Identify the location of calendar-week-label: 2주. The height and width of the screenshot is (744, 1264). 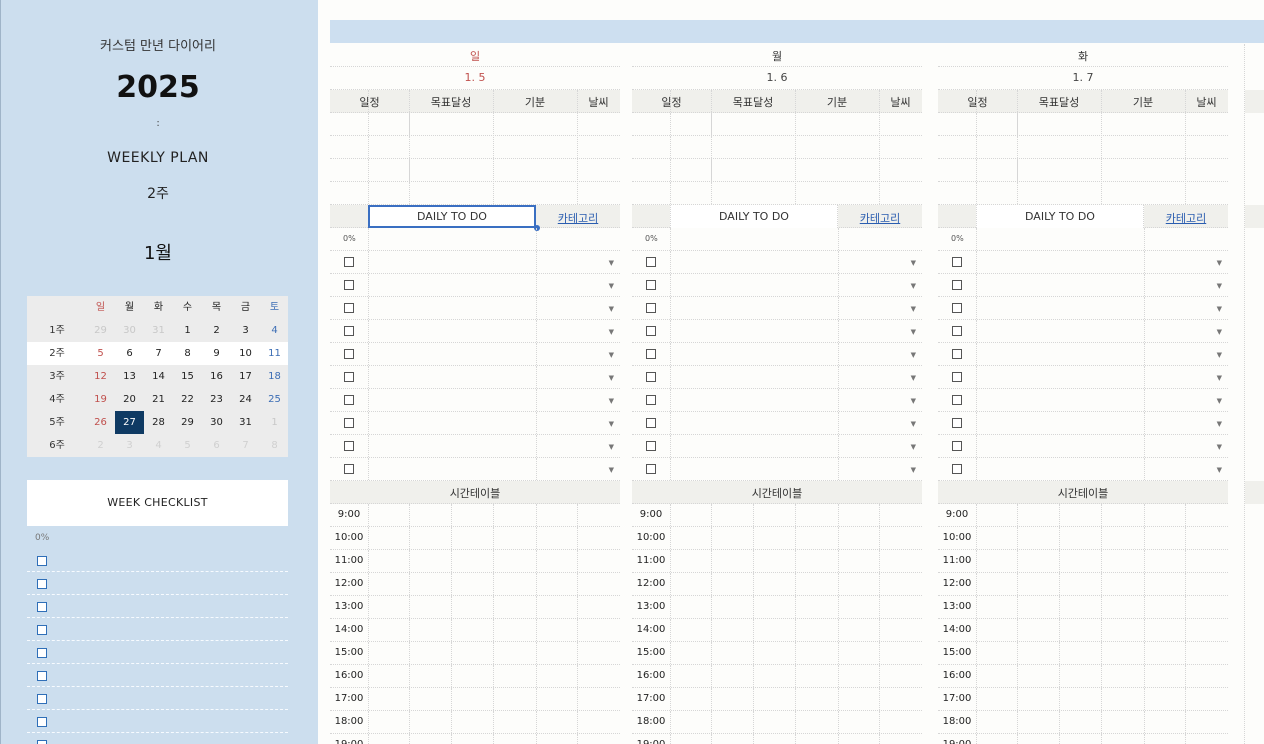
(57, 353).